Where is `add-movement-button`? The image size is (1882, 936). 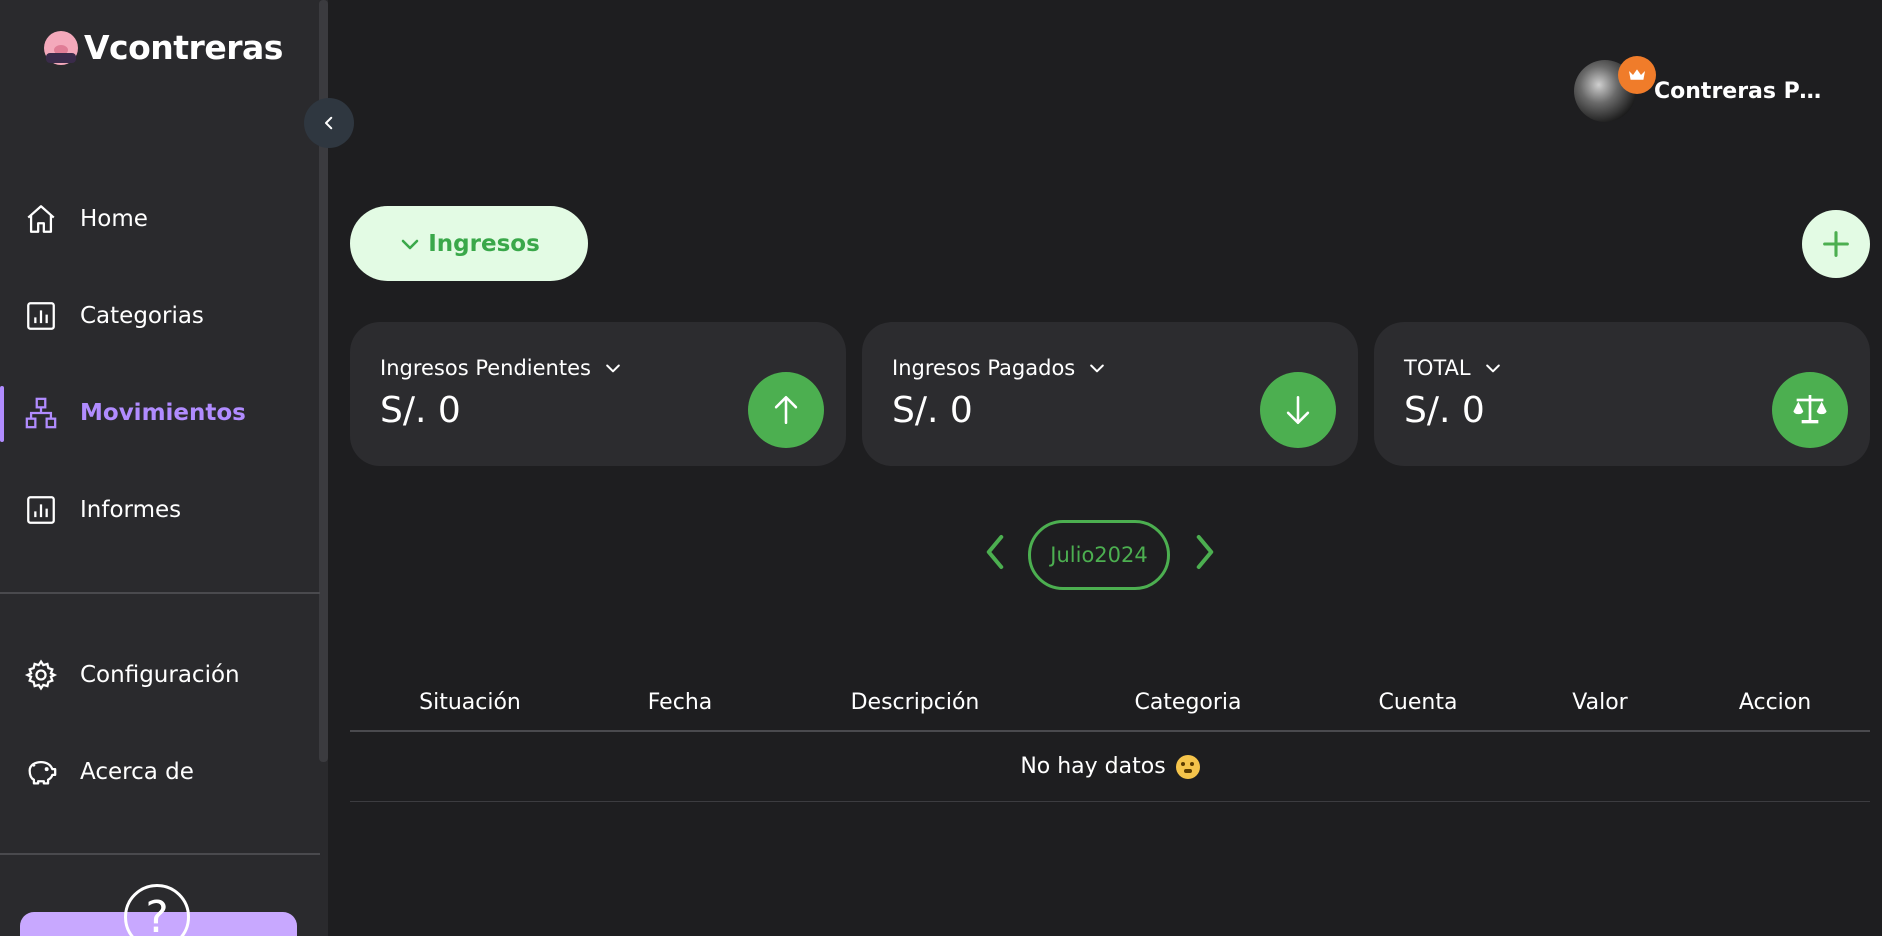 add-movement-button is located at coordinates (1836, 244).